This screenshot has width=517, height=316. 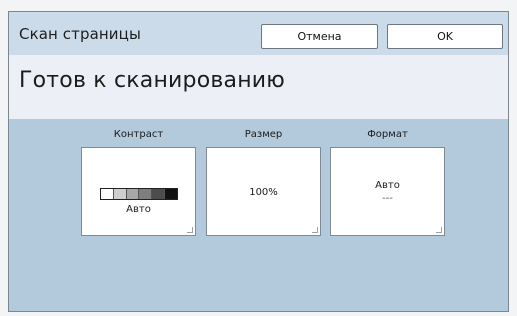 What do you see at coordinates (263, 134) in the screenshot?
I see `size-label: Размер` at bounding box center [263, 134].